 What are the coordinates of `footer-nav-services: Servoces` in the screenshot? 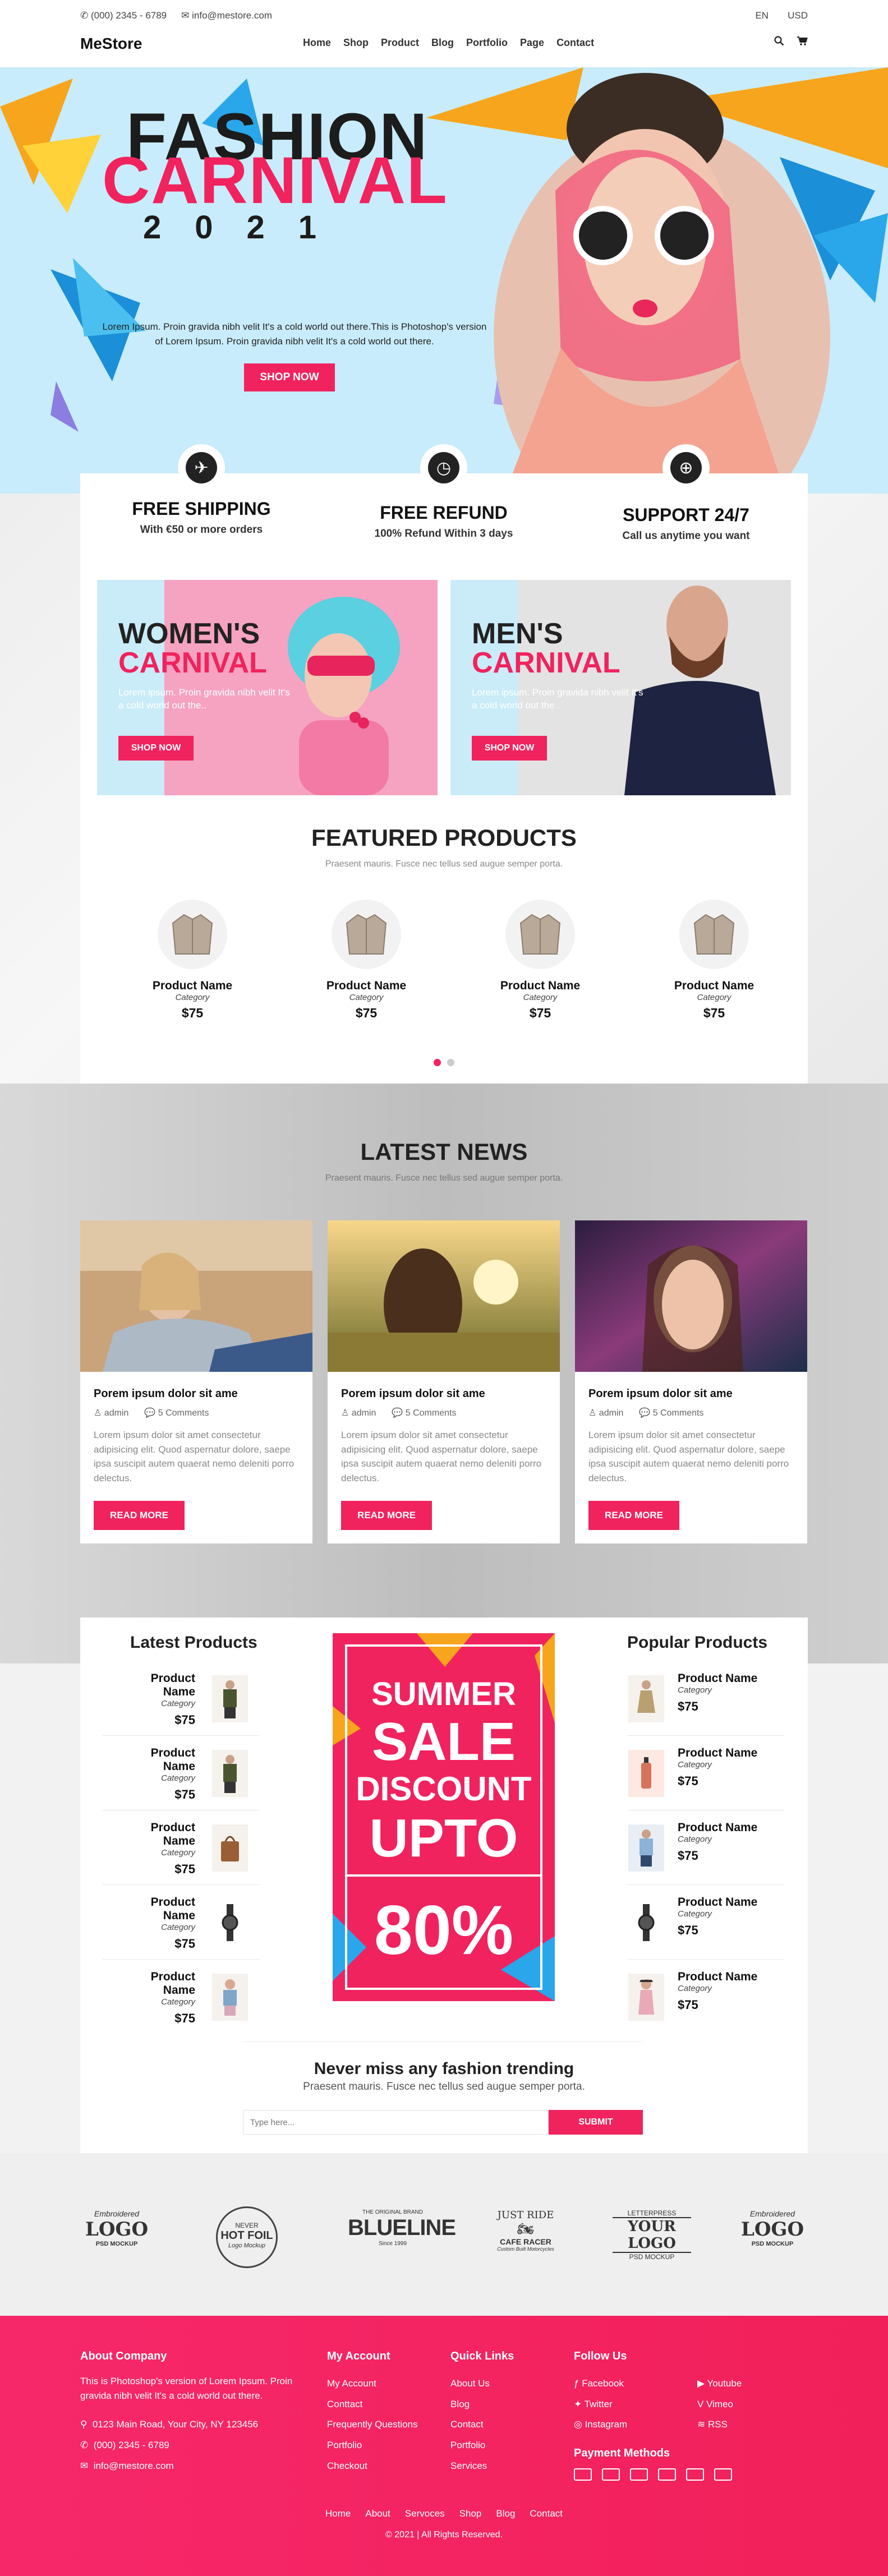 It's located at (425, 2513).